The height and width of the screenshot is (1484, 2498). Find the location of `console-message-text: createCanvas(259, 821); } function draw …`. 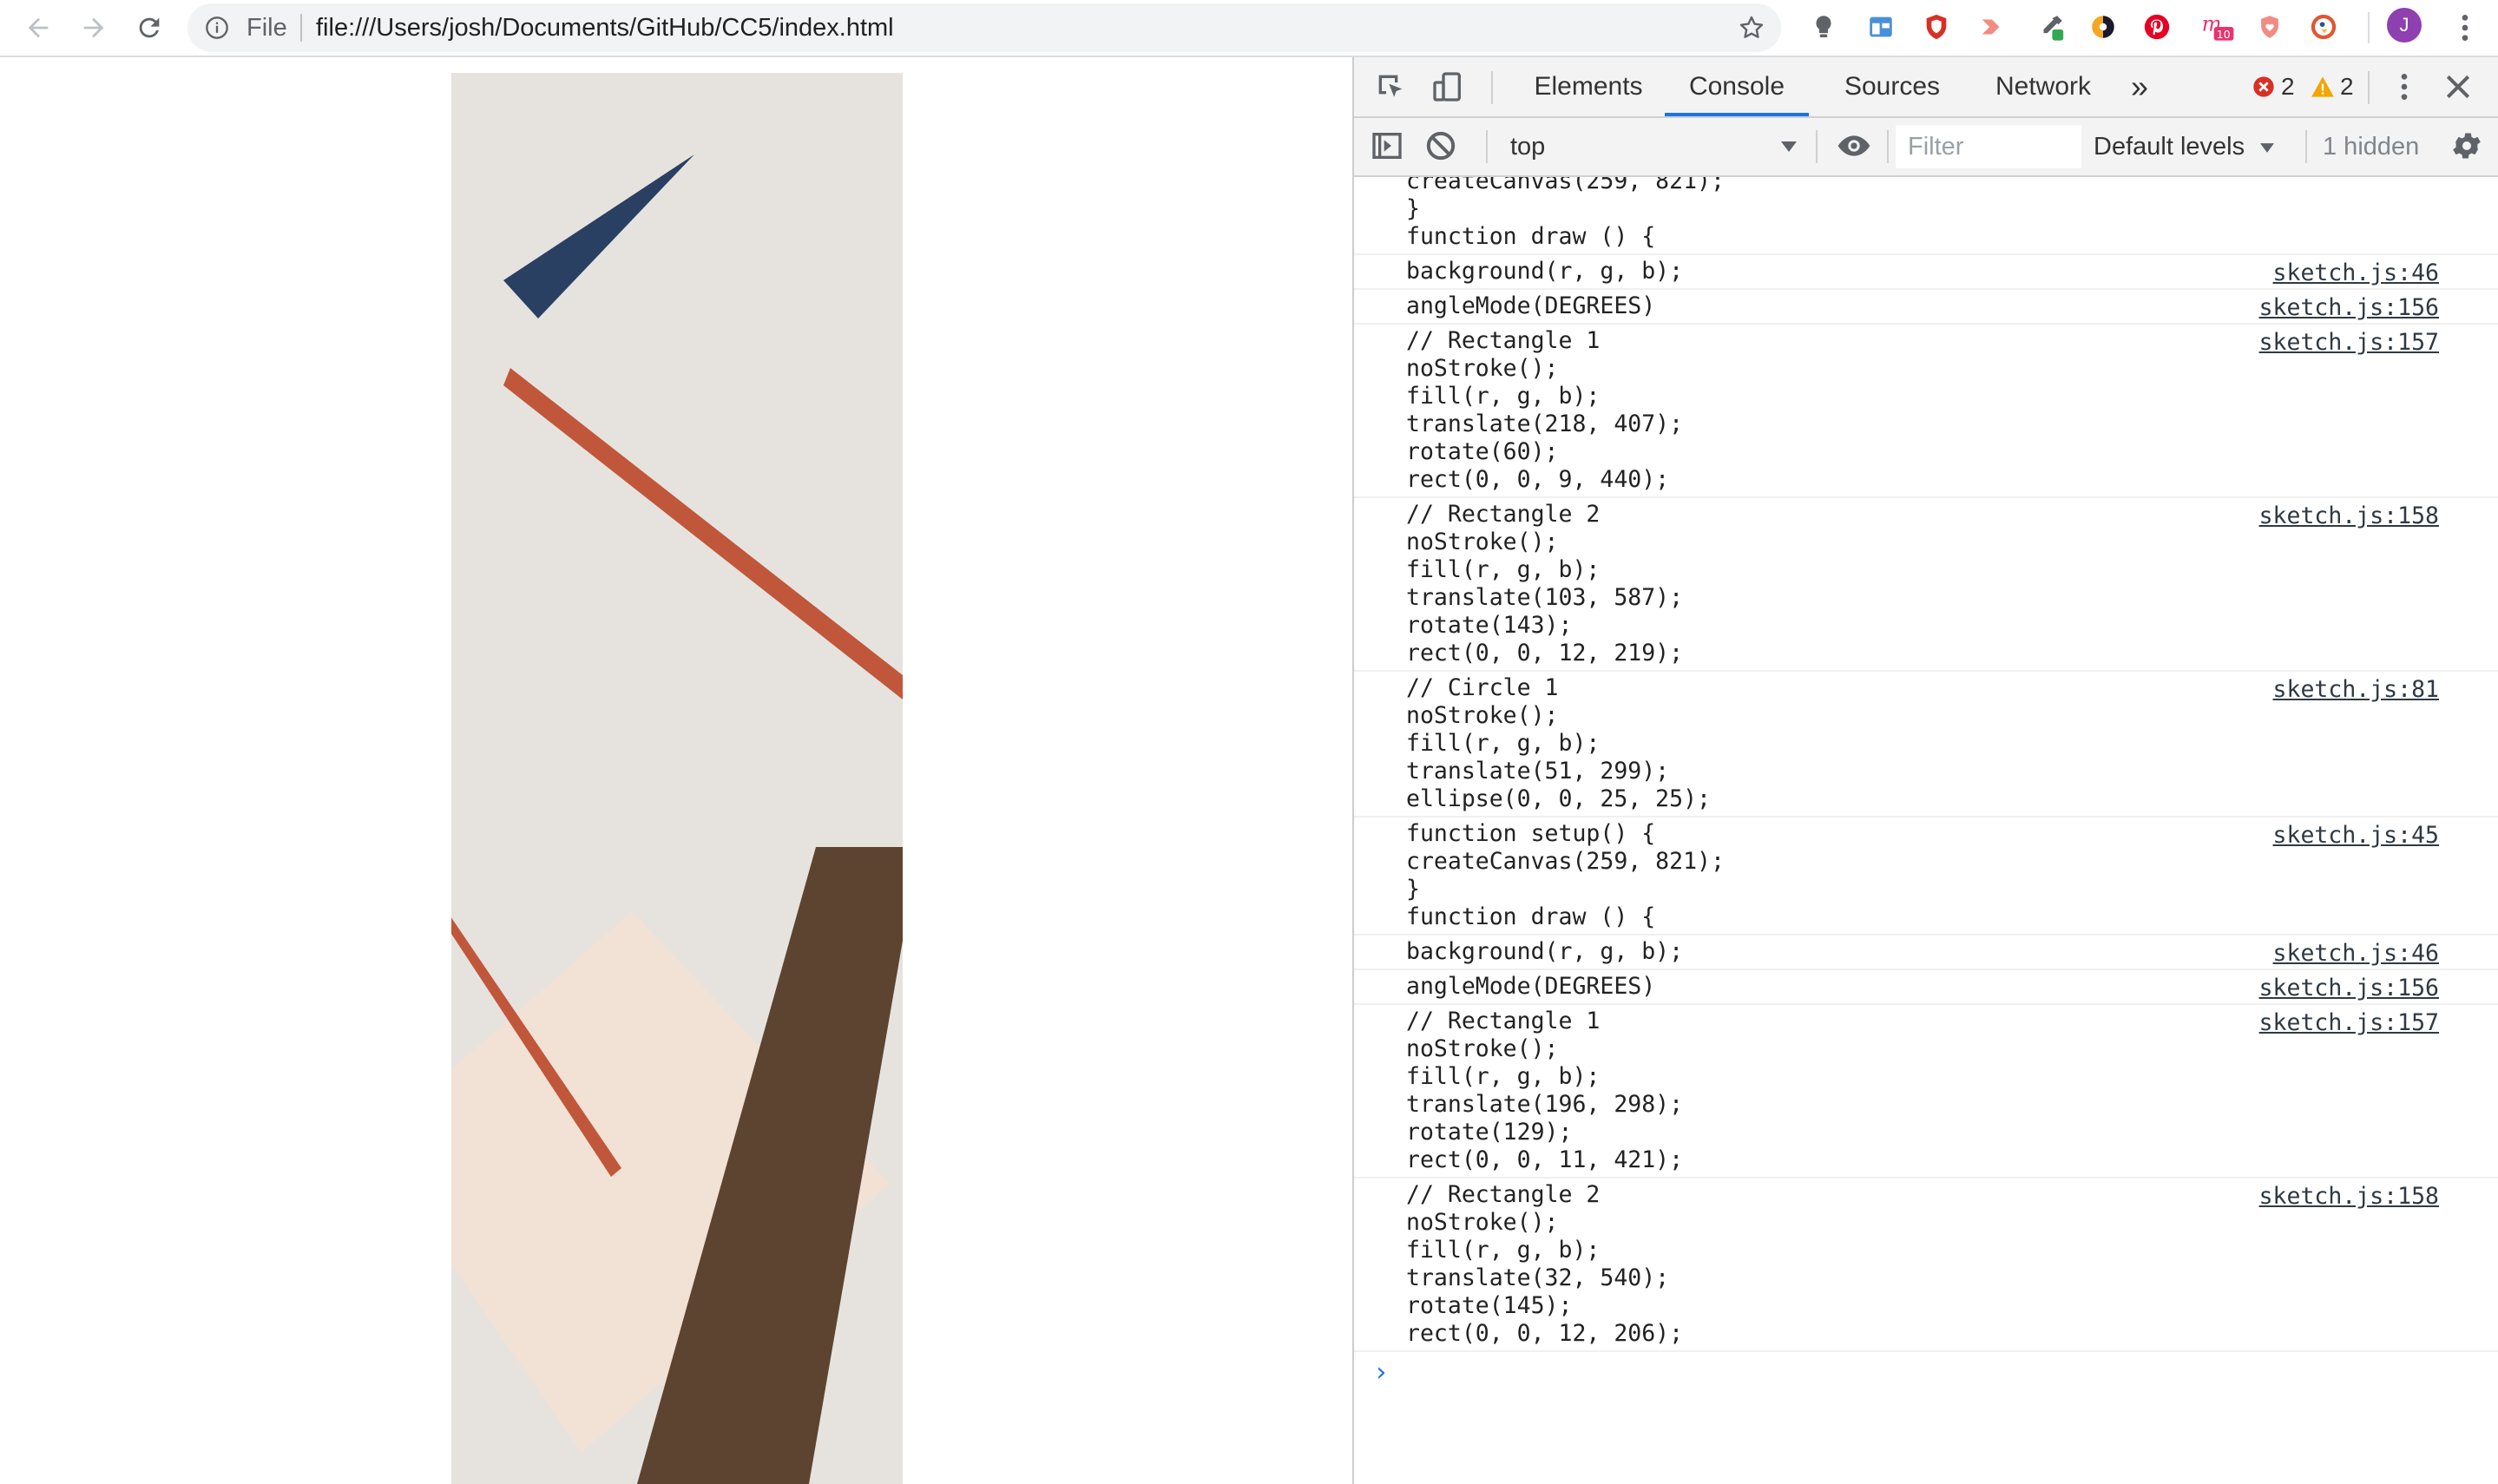

console-message-text: createCanvas(259, 821); } function draw … is located at coordinates (1565, 213).